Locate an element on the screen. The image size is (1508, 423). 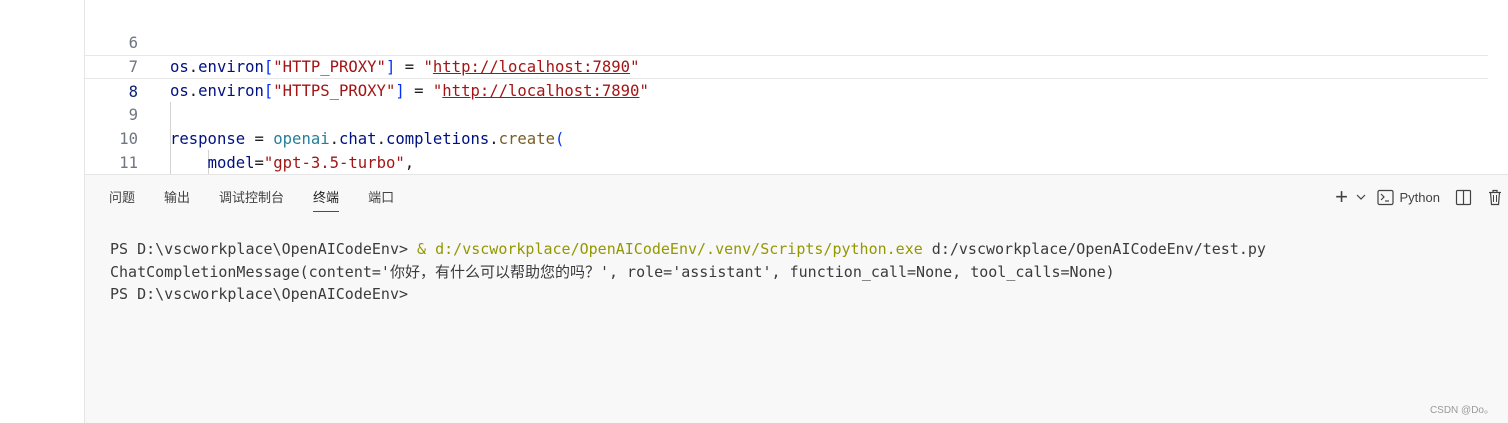
tab-debug-console: 调试控制台 is located at coordinates (251, 200).